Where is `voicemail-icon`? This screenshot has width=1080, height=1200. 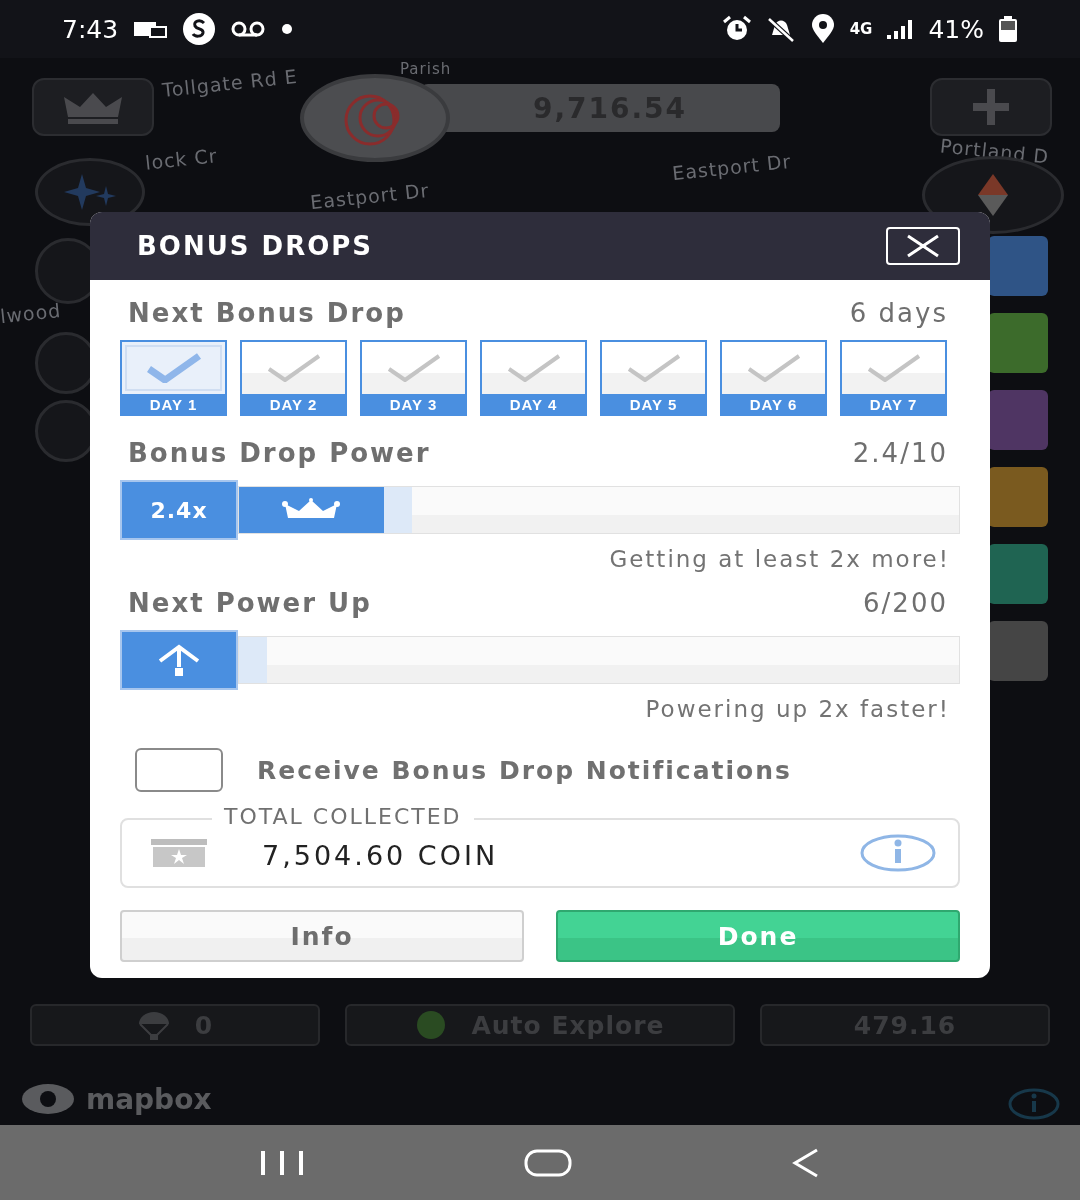 voicemail-icon is located at coordinates (248, 29).